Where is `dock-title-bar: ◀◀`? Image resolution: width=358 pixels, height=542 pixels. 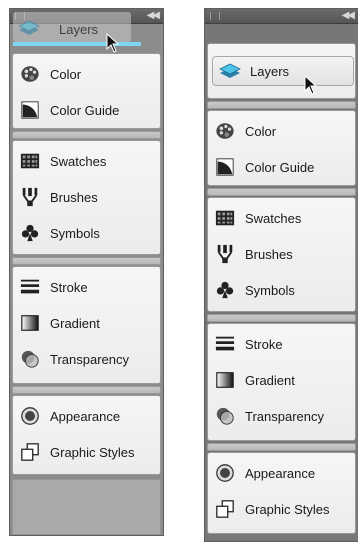
dock-title-bar: ◀◀ is located at coordinates (281, 16).